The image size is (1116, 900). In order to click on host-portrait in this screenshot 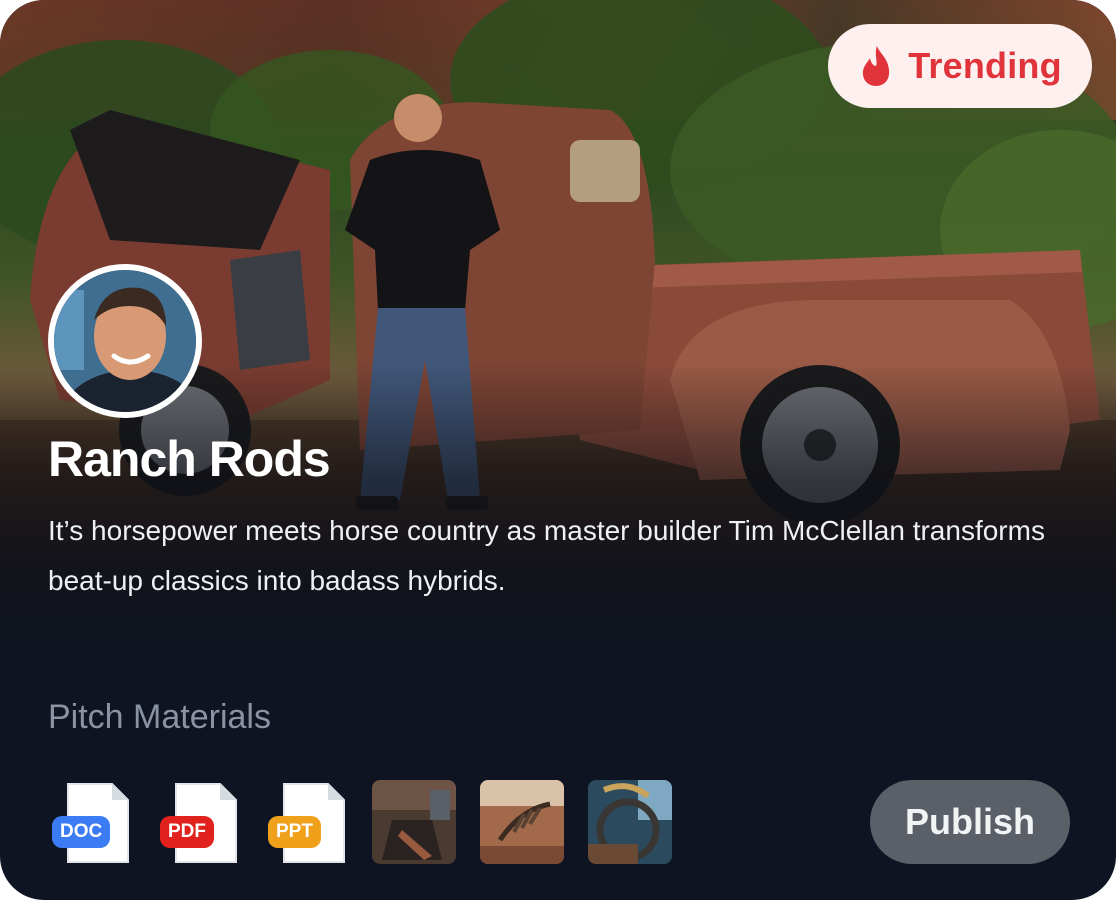, I will do `click(125, 341)`.